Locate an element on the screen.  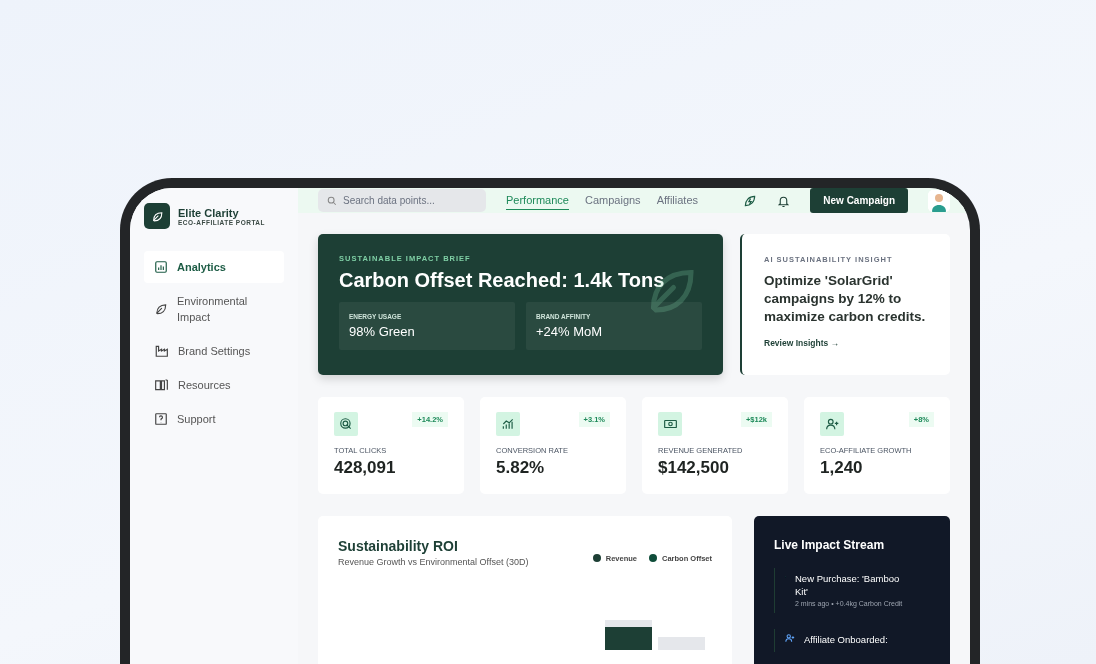
nav-tab: Affiliates is located at coordinates (677, 200).